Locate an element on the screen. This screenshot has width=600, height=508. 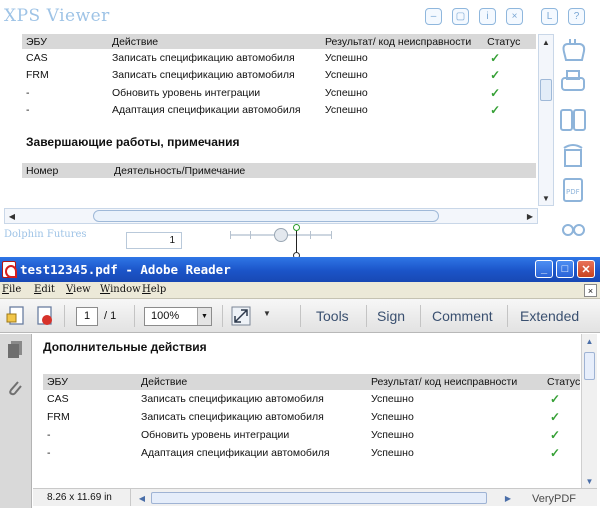
menu-view: View is located at coordinates (78, 289).